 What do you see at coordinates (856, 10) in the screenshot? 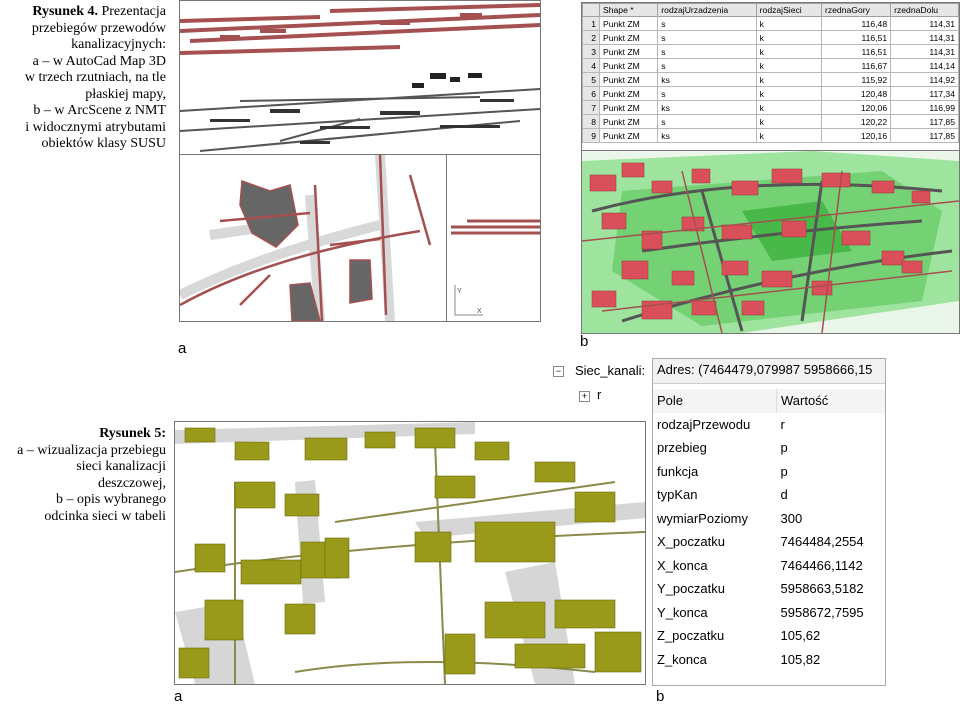
I see `column-header: rzednaGory` at bounding box center [856, 10].